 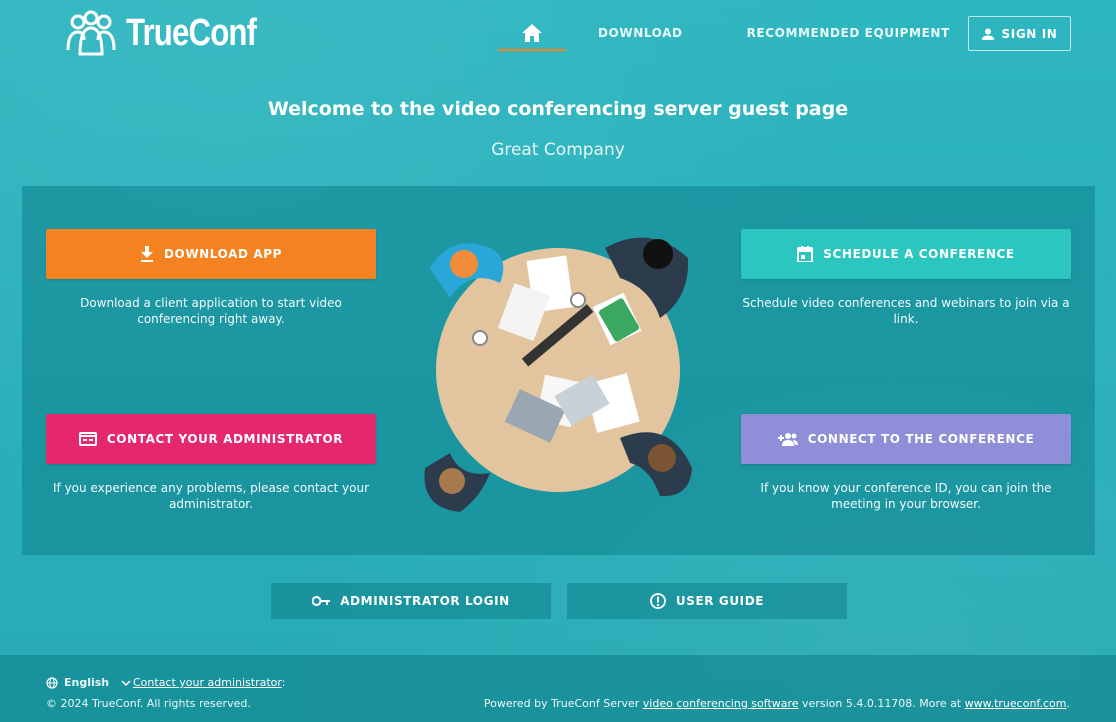 What do you see at coordinates (640, 33) in the screenshot?
I see `nav-download: DOWNLOAD` at bounding box center [640, 33].